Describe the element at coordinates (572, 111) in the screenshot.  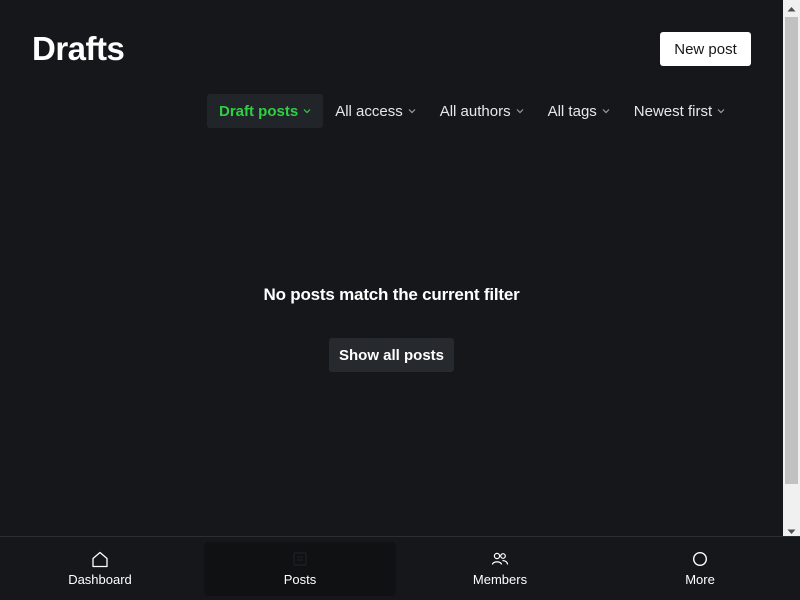
I see `filter-tags-label: All tags` at that location.